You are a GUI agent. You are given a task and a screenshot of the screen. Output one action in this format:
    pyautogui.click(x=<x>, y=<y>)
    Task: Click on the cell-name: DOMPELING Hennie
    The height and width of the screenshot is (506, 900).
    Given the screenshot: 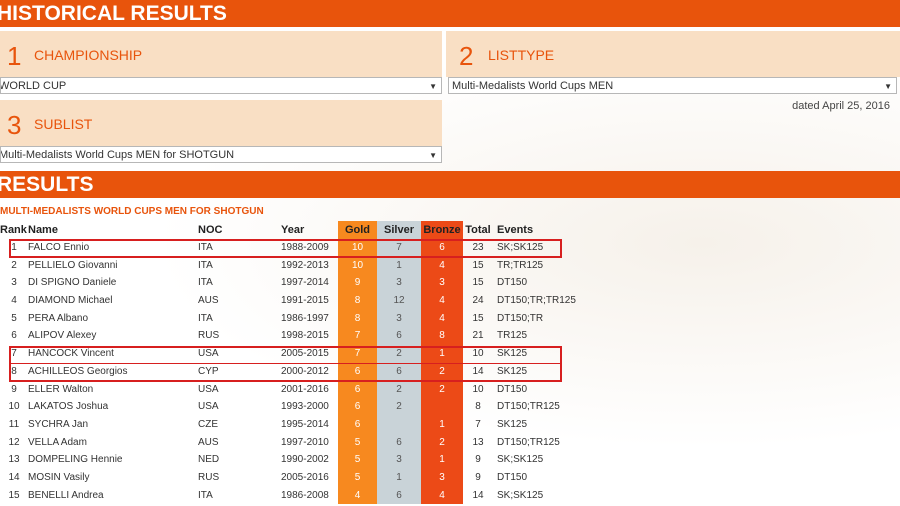 What is the action you would take?
    pyautogui.click(x=113, y=460)
    